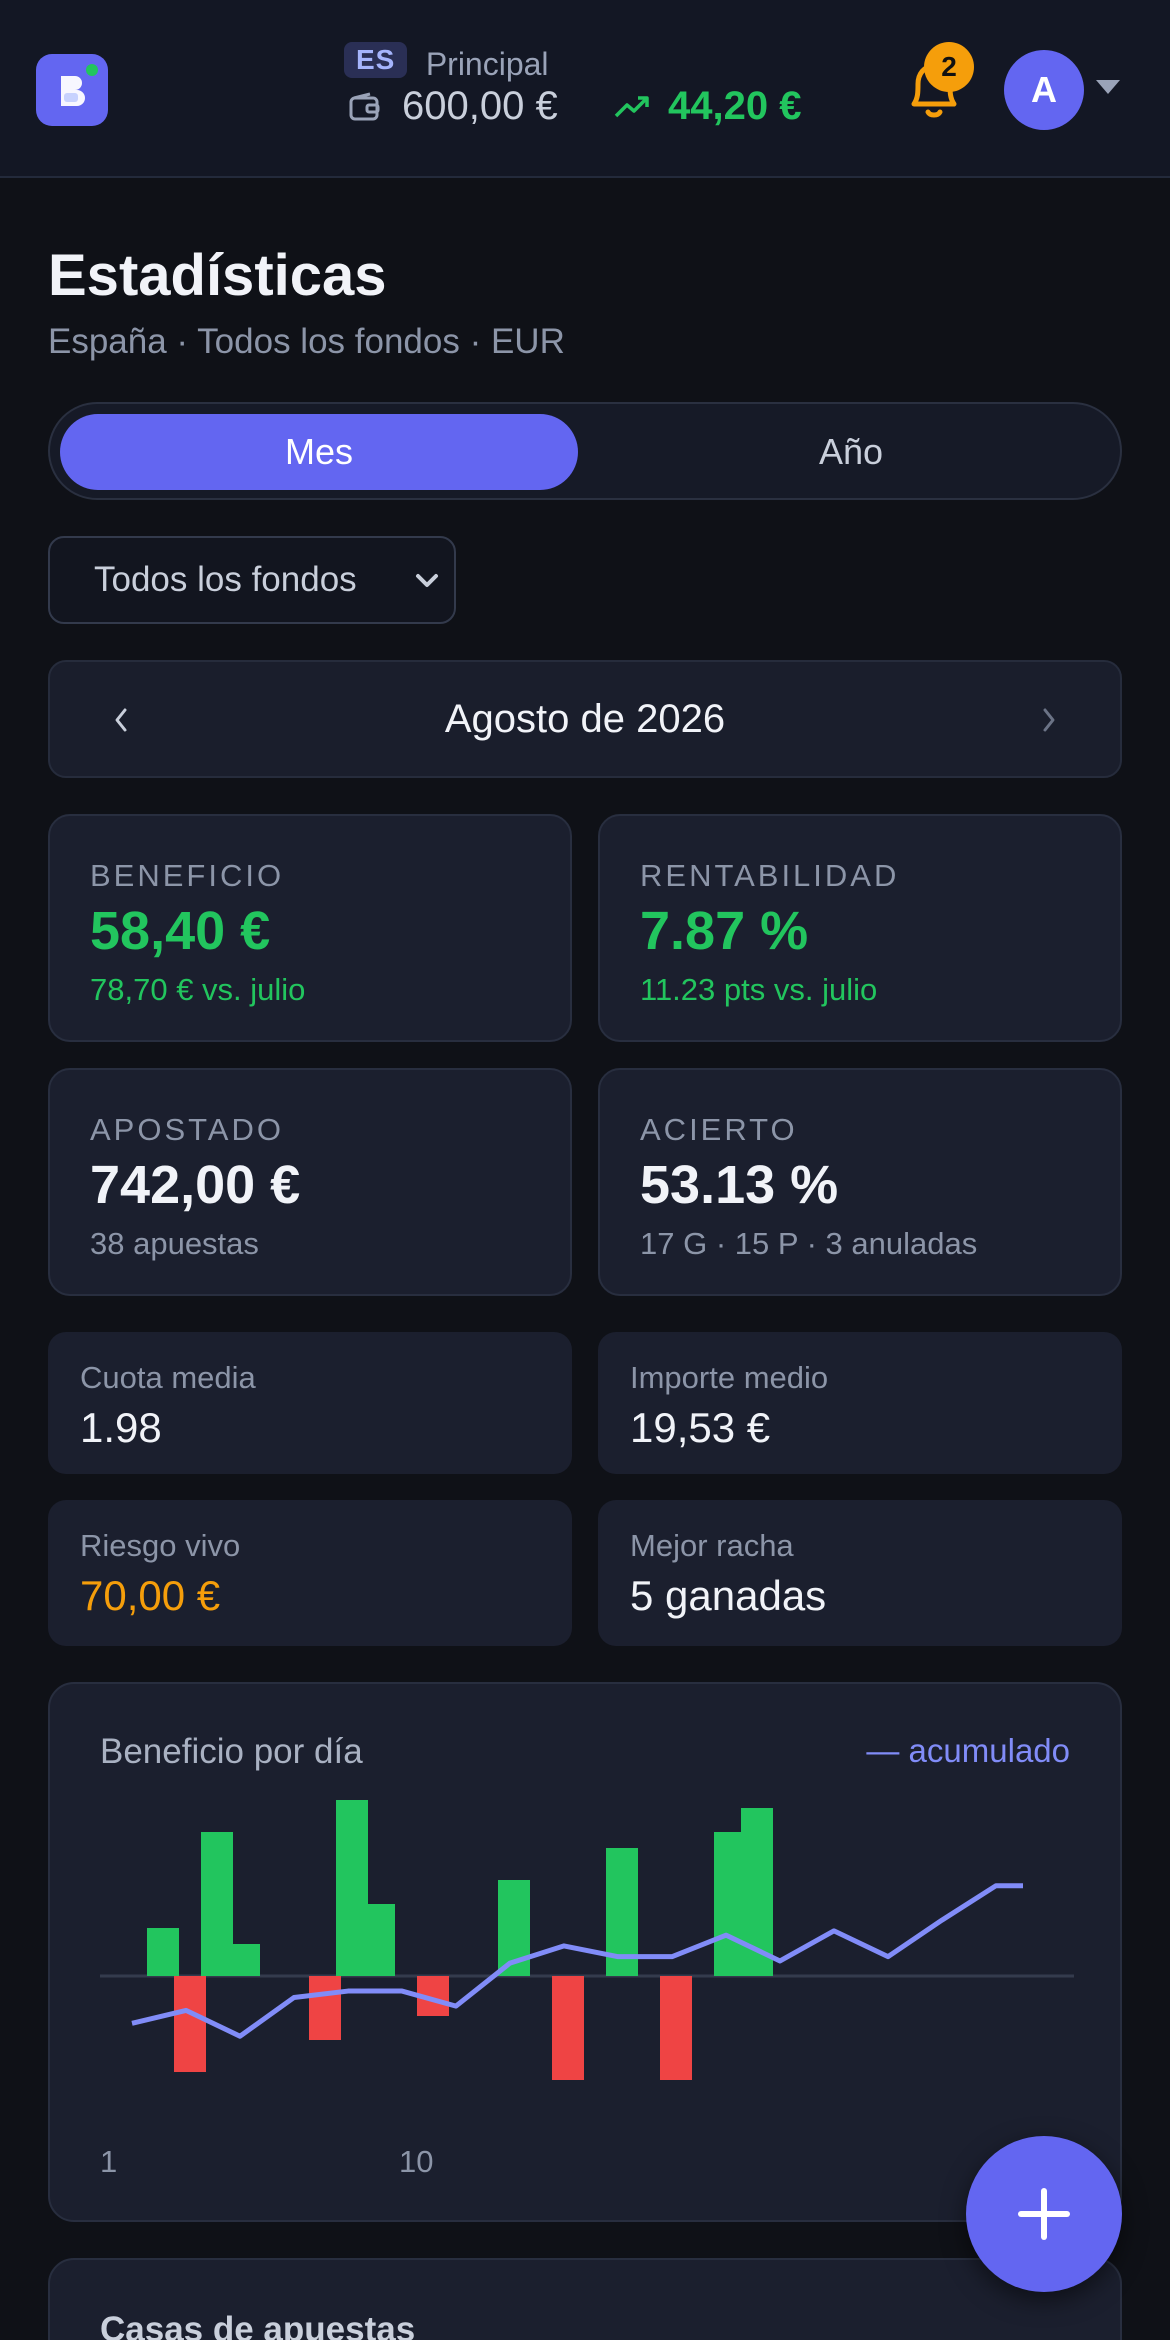  Describe the element at coordinates (187, 1129) in the screenshot. I see `card-label: APOSTADO` at that location.